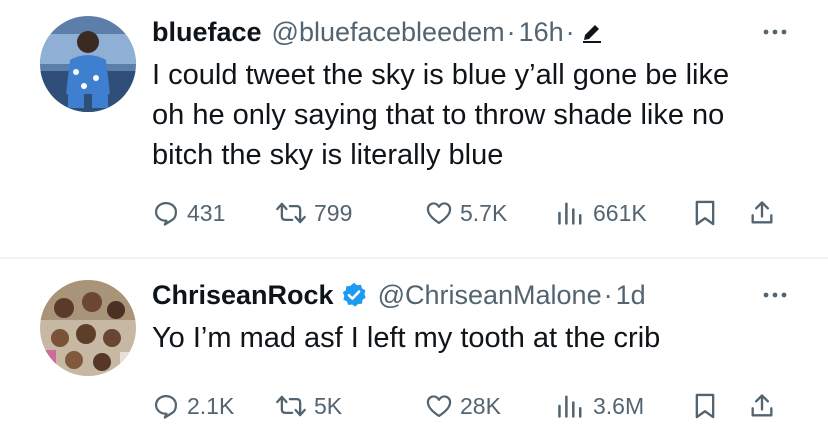  I want to click on display-name: blueface, so click(207, 32).